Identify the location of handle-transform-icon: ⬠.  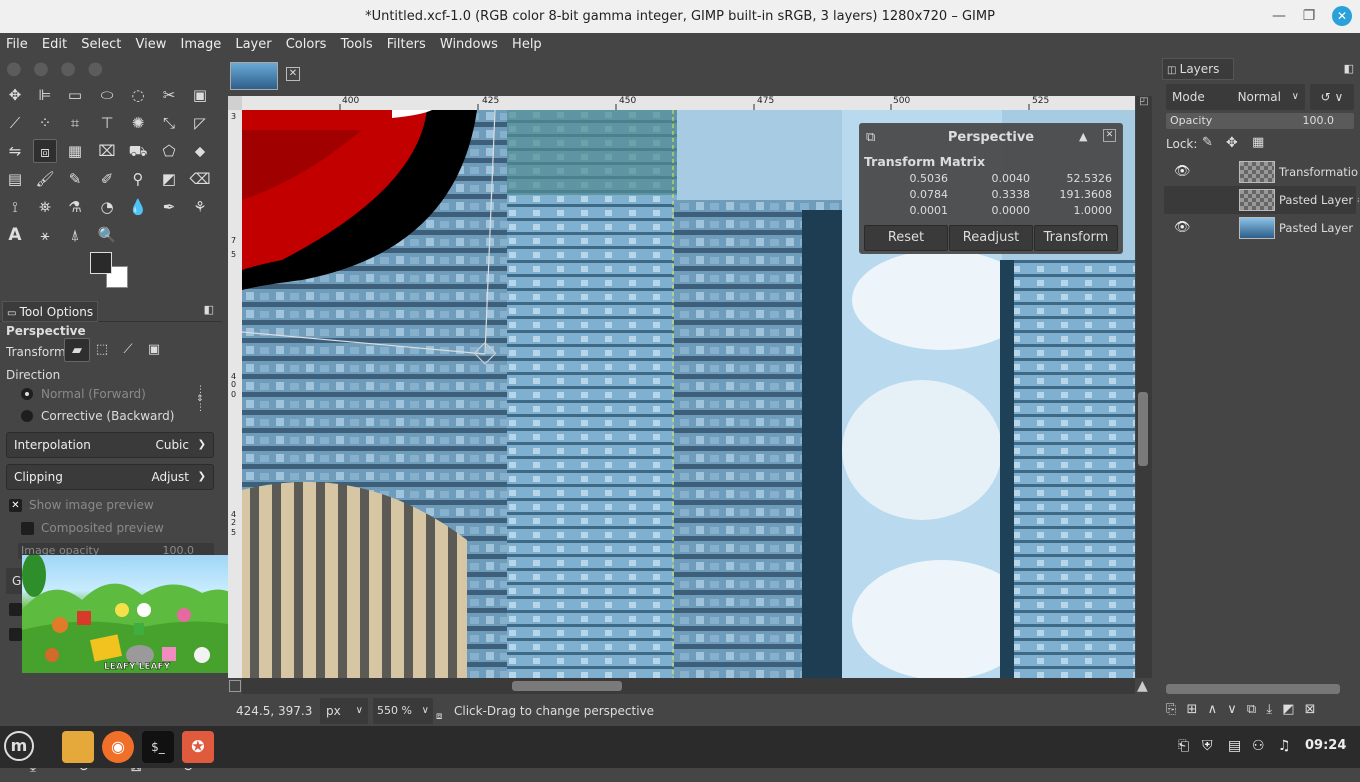
(169, 151).